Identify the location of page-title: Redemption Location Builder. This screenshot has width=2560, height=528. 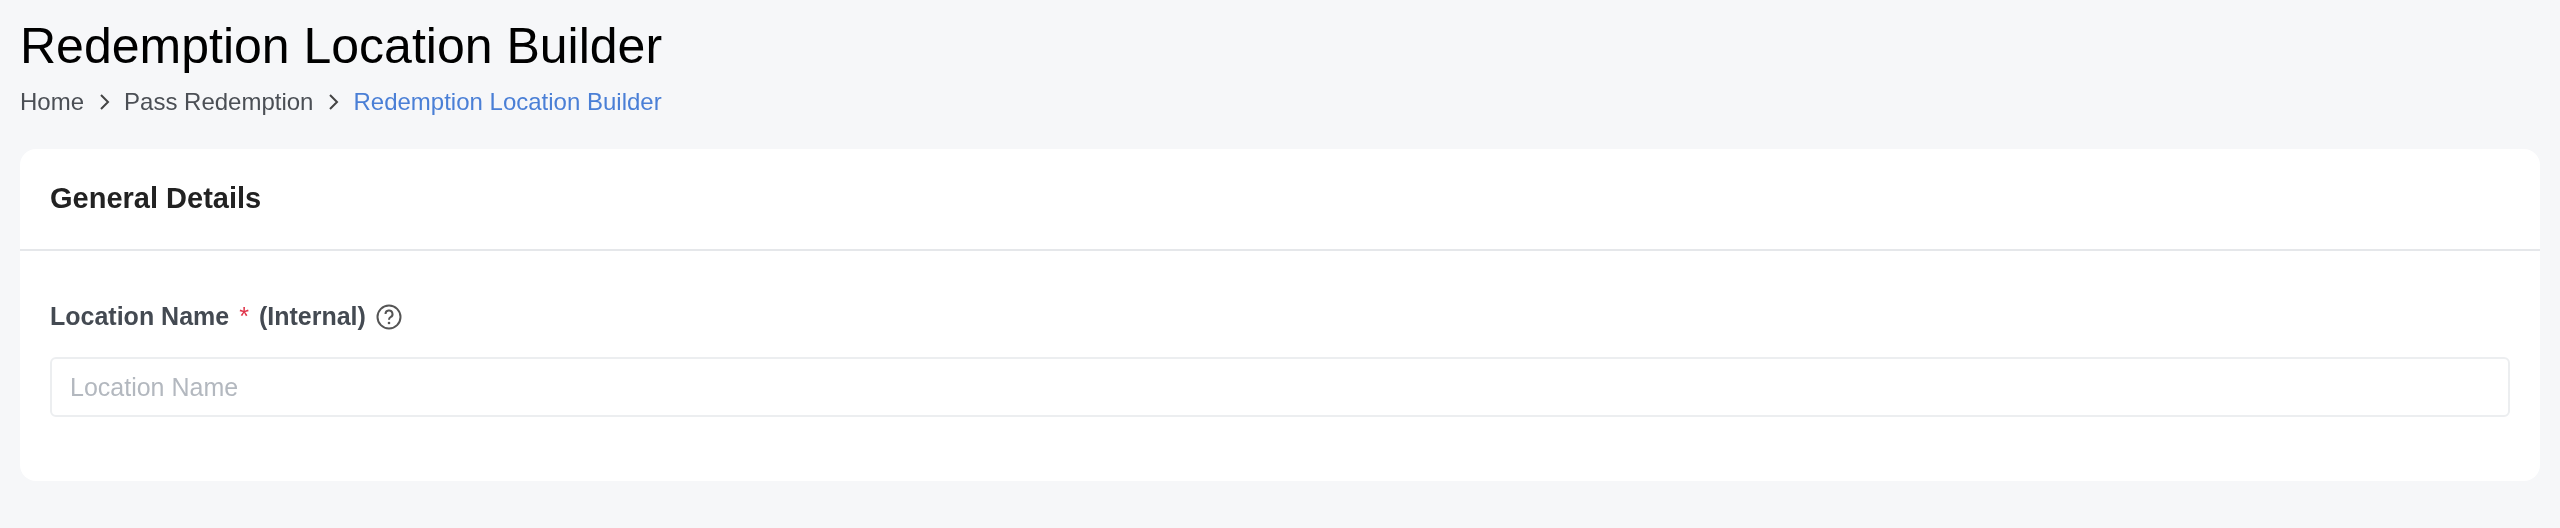
(342, 46).